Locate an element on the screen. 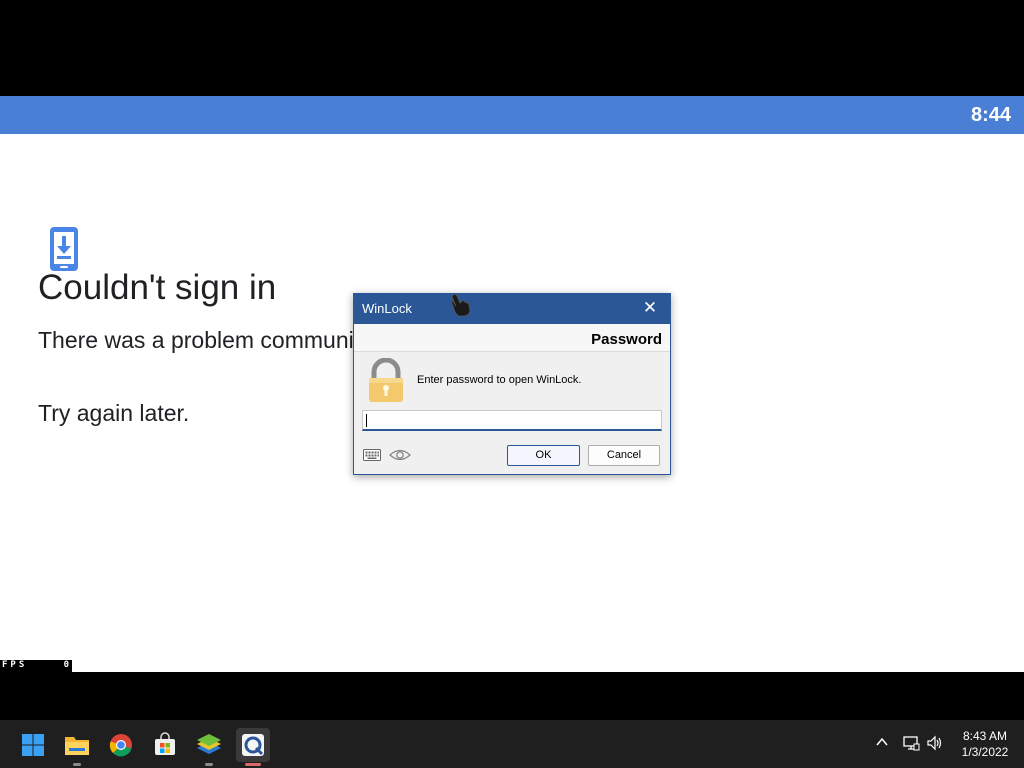 This screenshot has width=1024, height=768. cancel-button: Cancel is located at coordinates (624, 455).